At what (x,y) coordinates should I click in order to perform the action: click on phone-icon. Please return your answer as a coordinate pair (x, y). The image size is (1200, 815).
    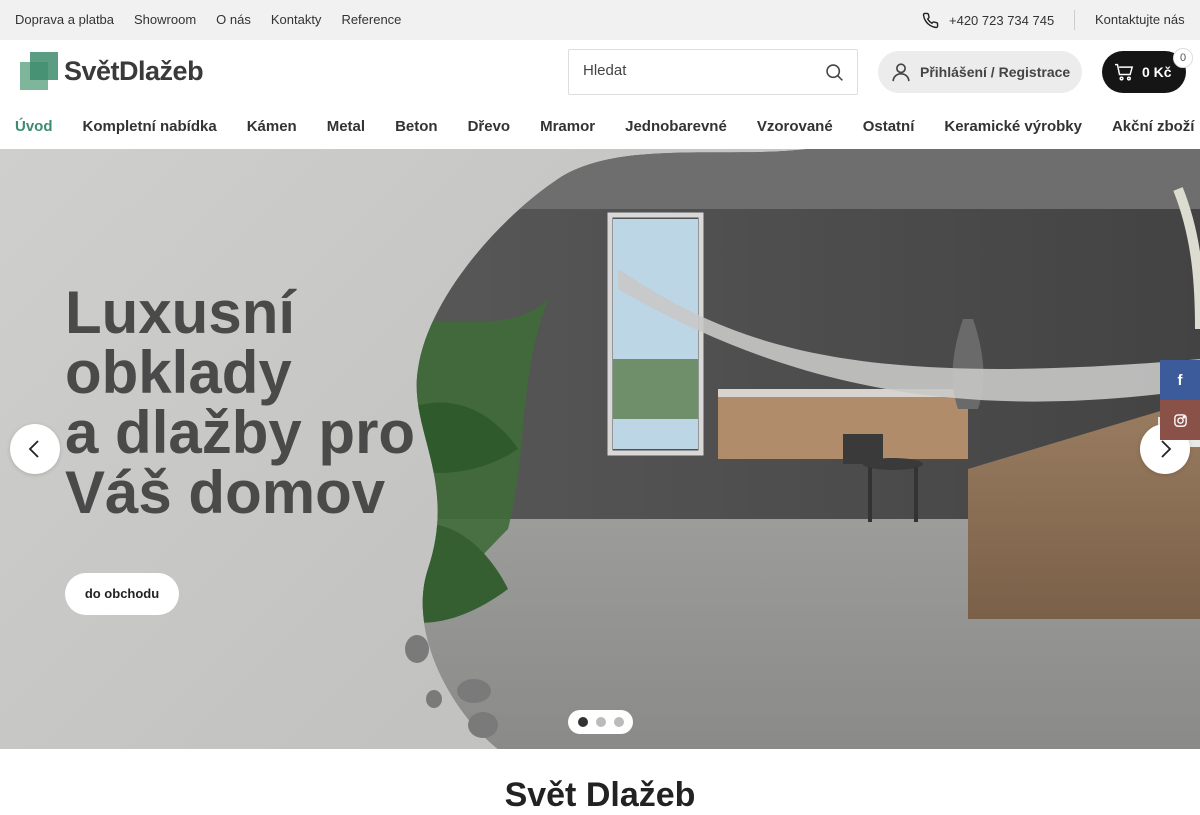
    Looking at the image, I should click on (930, 20).